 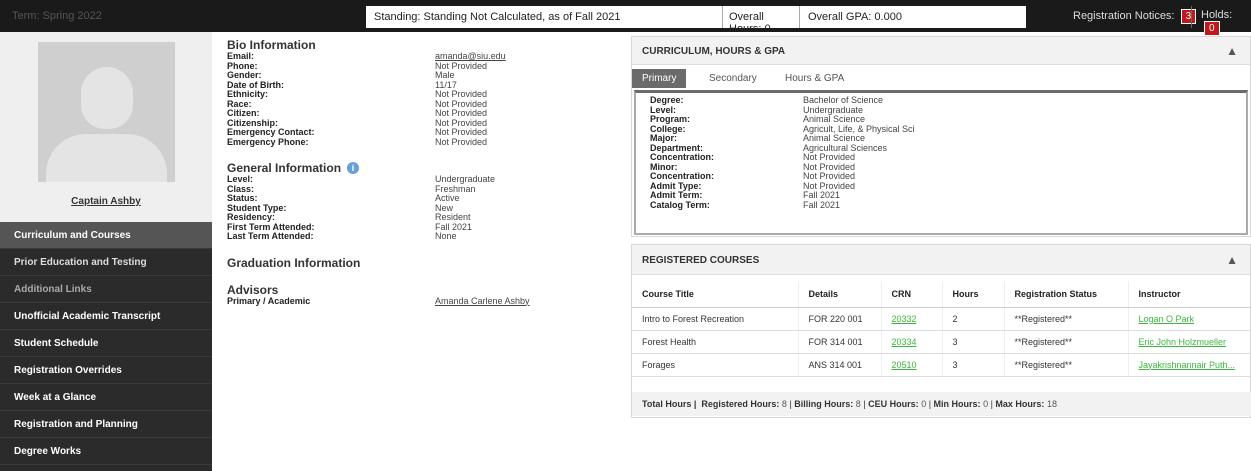 I want to click on bio-row: Gender: Male, so click(x=341, y=75).